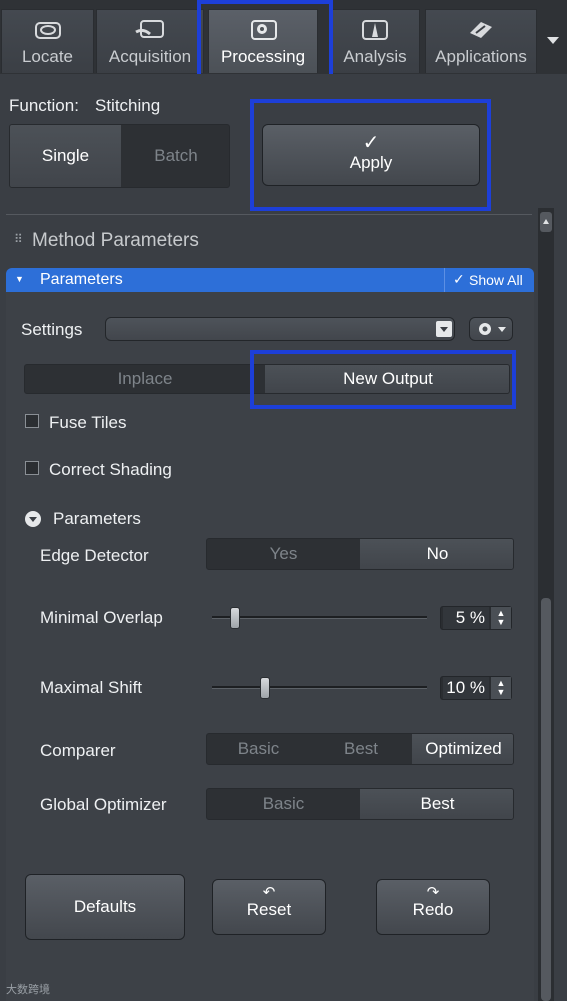 The height and width of the screenshot is (1001, 567). Describe the element at coordinates (47, 41) in the screenshot. I see `tab-locate: Locate` at that location.